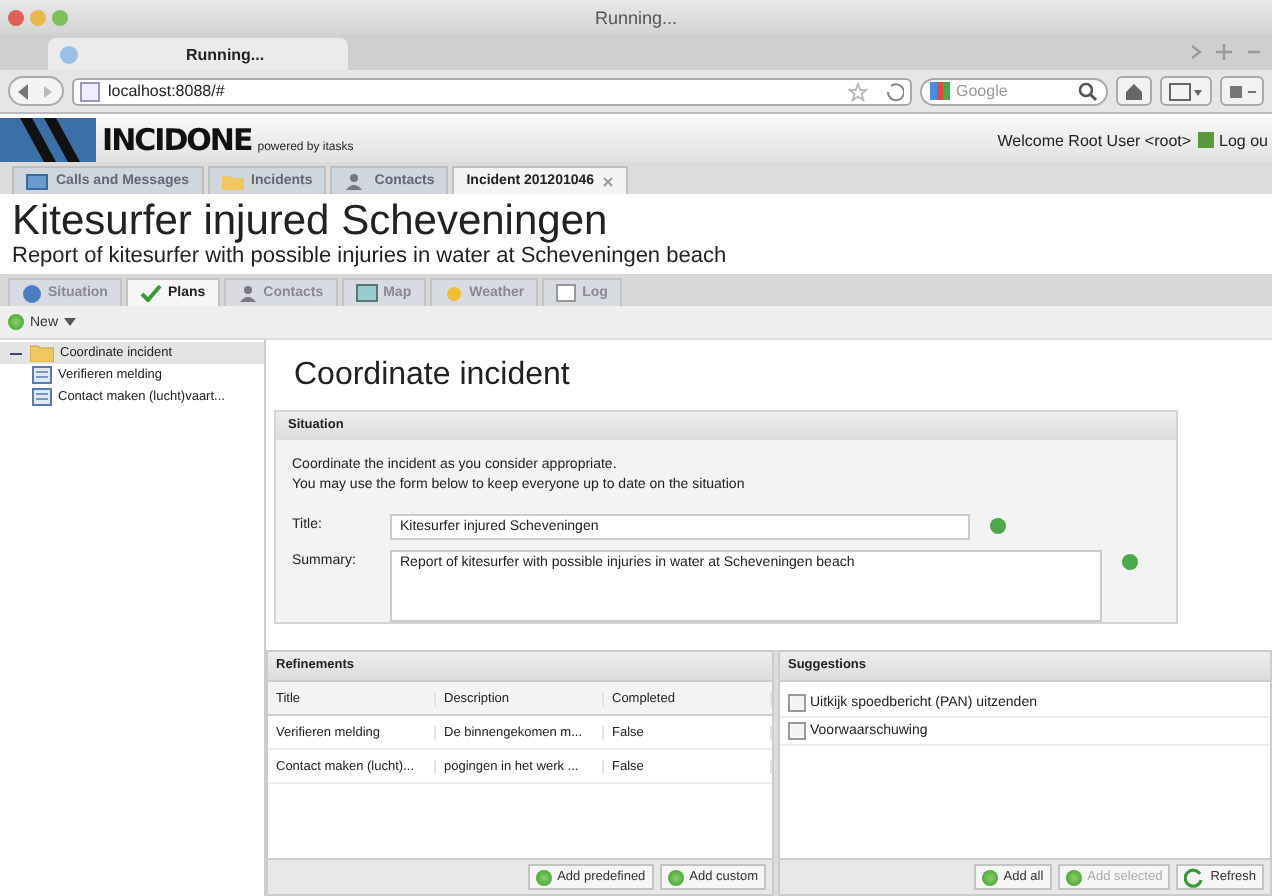 Image resolution: width=1272 pixels, height=896 pixels. What do you see at coordinates (48, 140) in the screenshot?
I see `logo-stripes-icon` at bounding box center [48, 140].